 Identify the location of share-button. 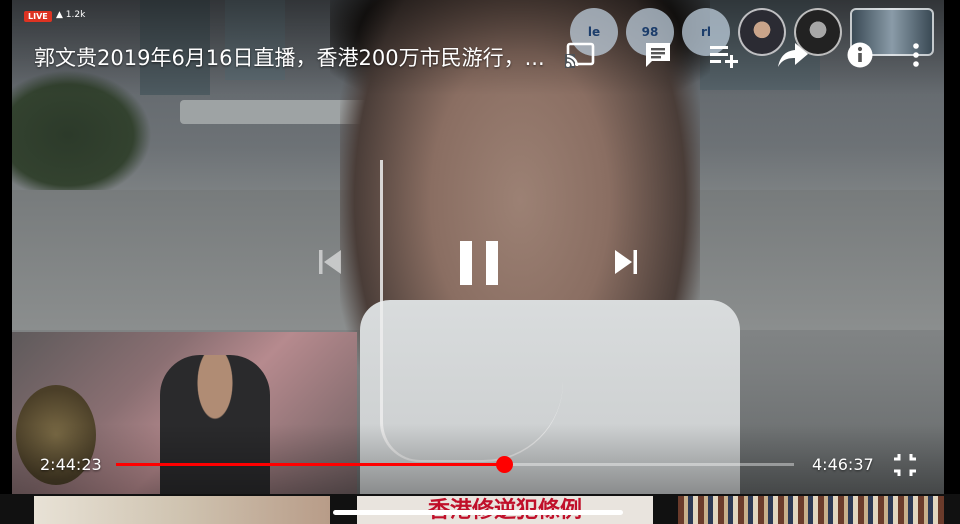
(793, 55).